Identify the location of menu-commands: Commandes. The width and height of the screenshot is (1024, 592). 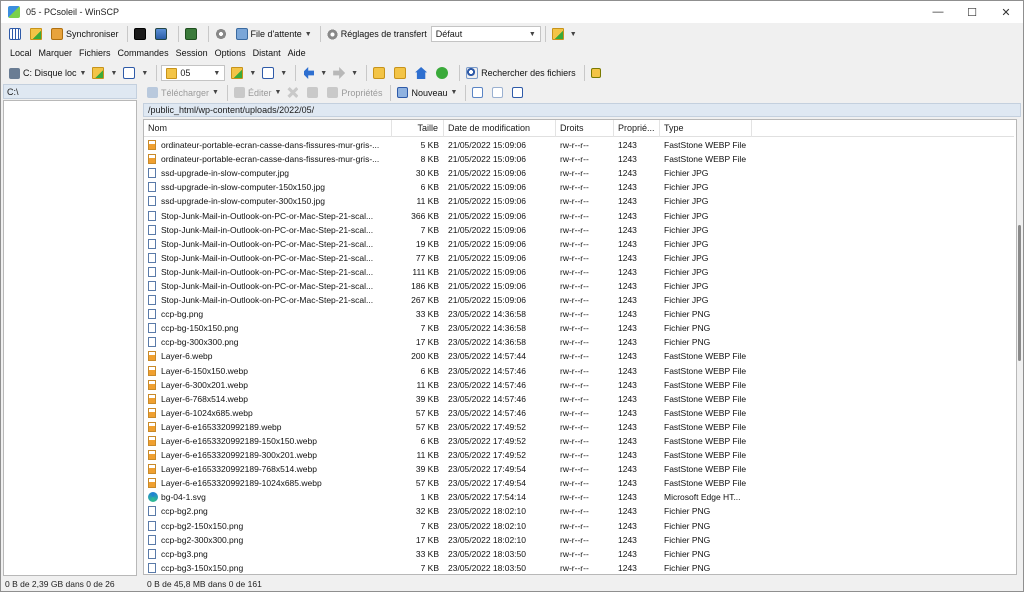
(144, 53).